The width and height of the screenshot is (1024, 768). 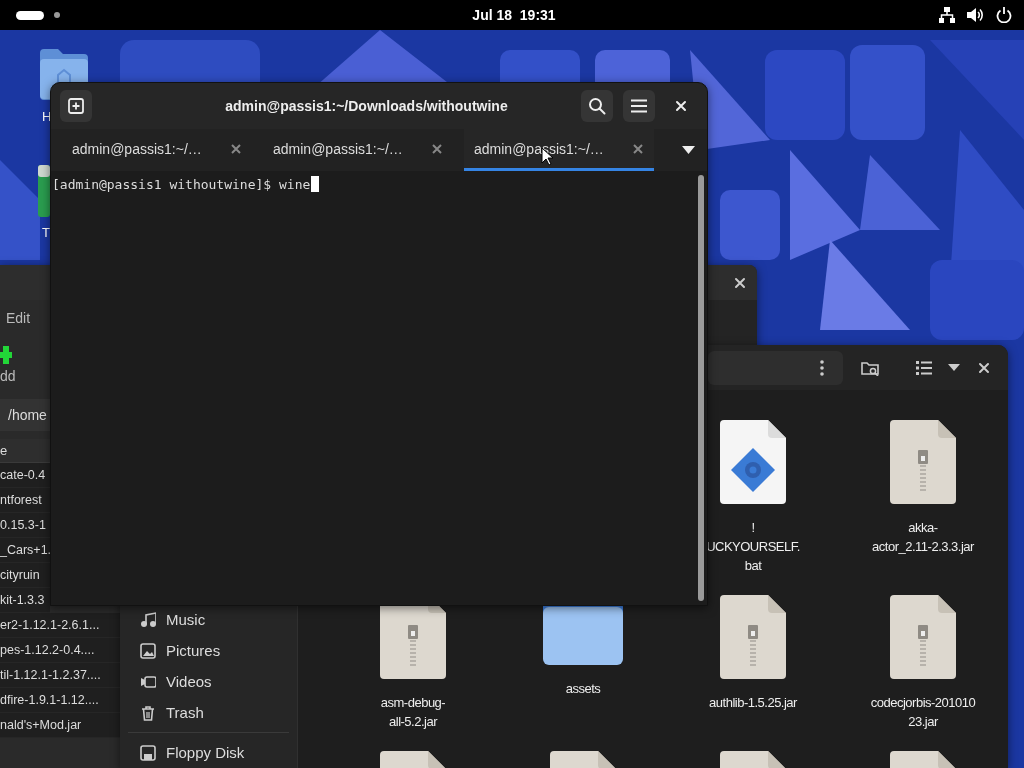 What do you see at coordinates (25, 575) in the screenshot?
I see `list-row: cityruin` at bounding box center [25, 575].